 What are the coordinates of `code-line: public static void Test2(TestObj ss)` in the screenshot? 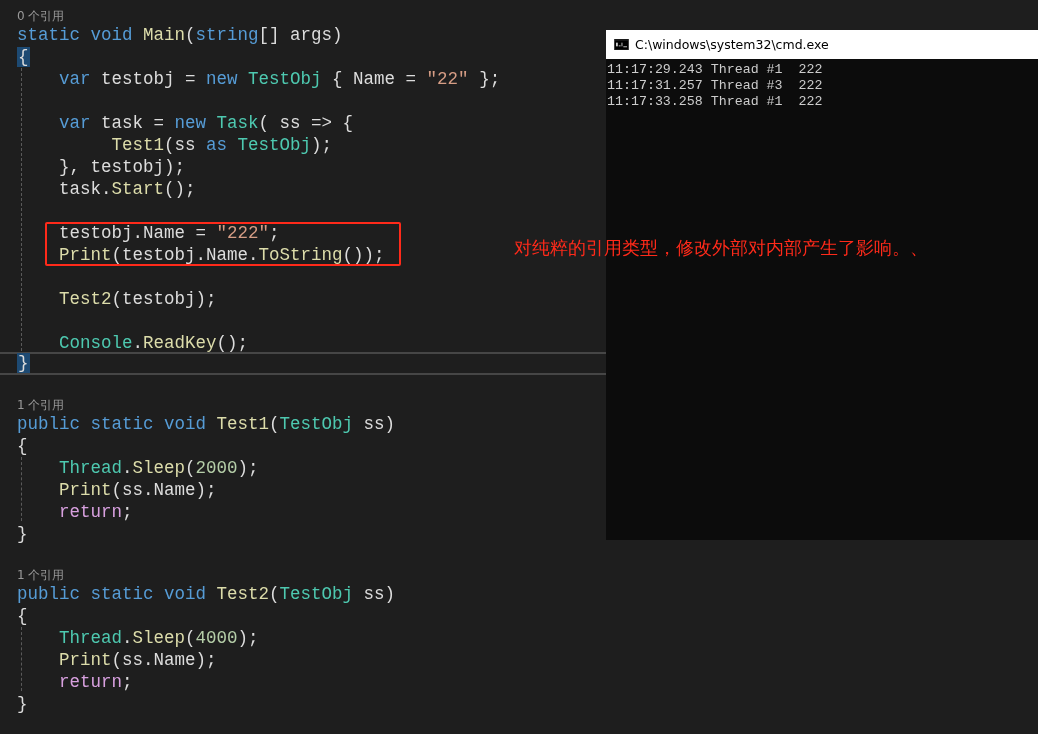 It's located at (206, 594).